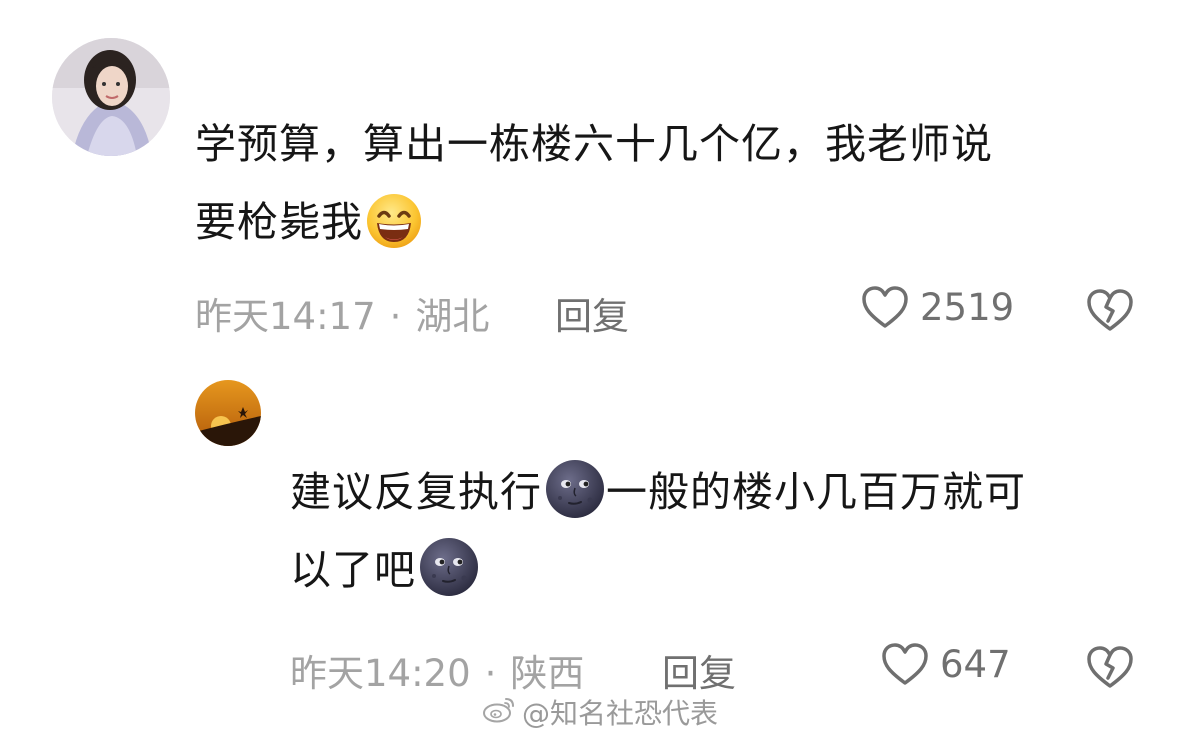 This screenshot has width=1200, height=742. Describe the element at coordinates (975, 664) in the screenshot. I see `like-count: 647` at that location.